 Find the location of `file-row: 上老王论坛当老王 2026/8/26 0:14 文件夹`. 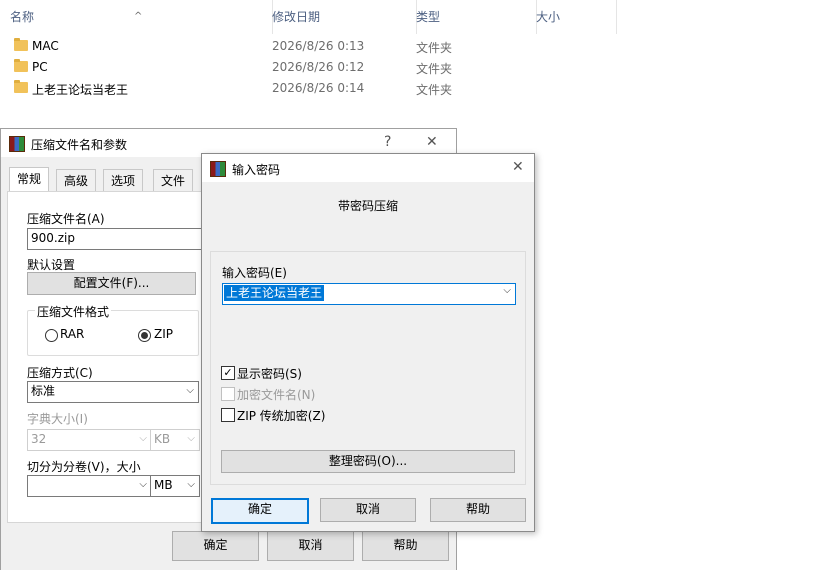

file-row: 上老王论坛当老王 2026/8/26 0:14 文件夹 is located at coordinates (305, 88).